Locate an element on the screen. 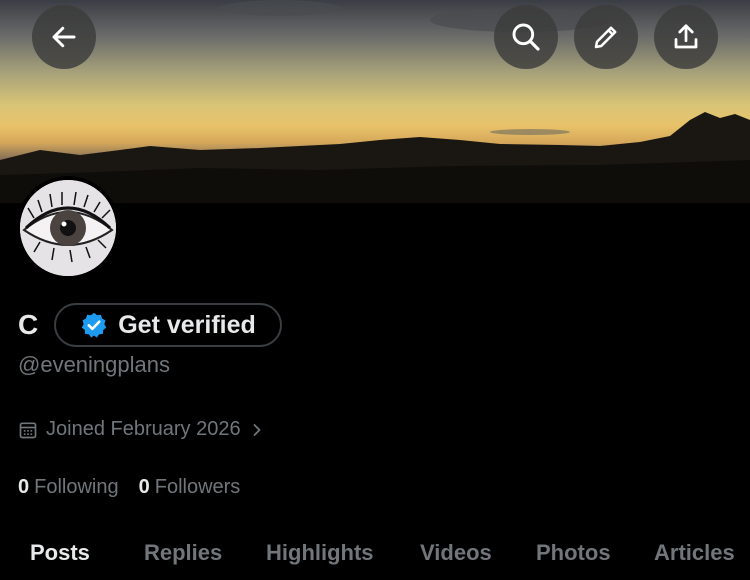  tab-videos: Videos is located at coordinates (456, 553).